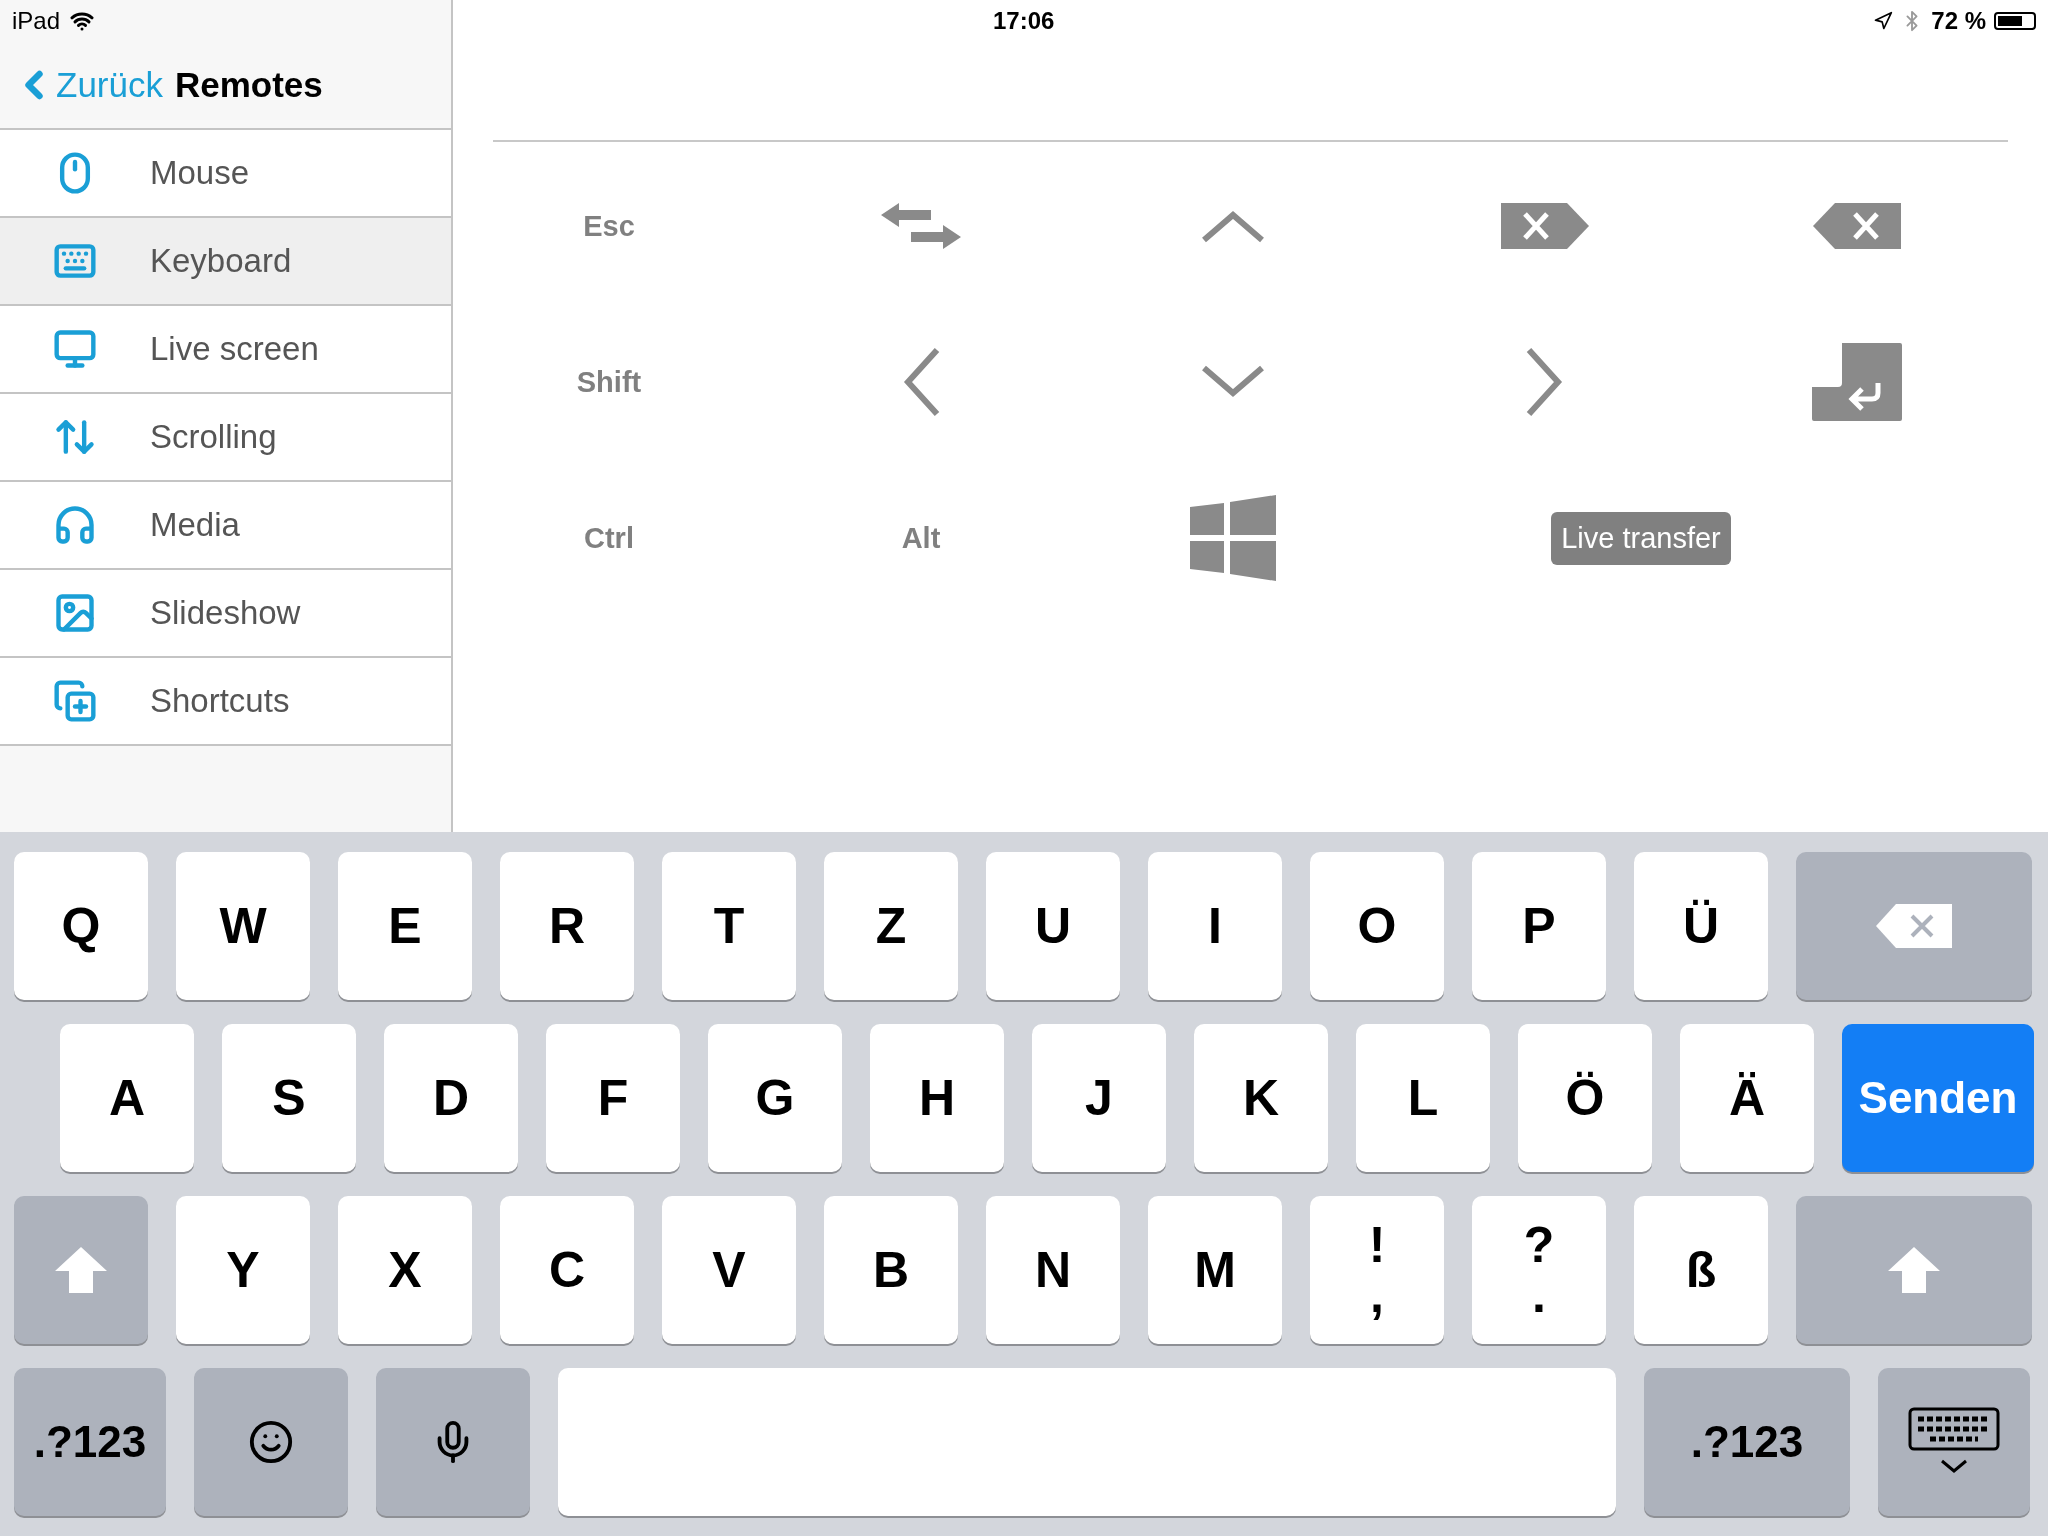  I want to click on sidebar-item-label: Scrolling, so click(213, 437).